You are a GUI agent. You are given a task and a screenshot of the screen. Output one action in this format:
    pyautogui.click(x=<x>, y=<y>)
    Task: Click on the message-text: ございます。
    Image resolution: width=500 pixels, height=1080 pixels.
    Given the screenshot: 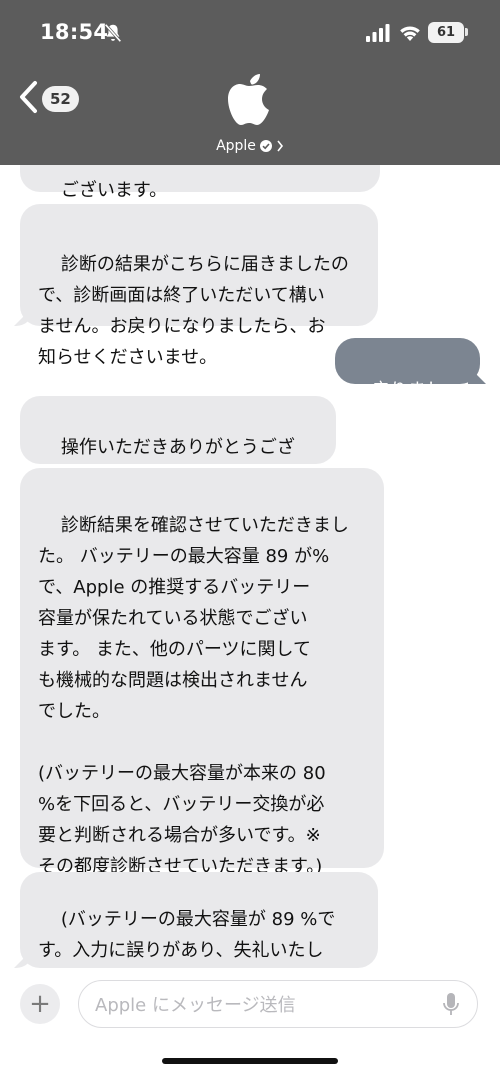 What is the action you would take?
    pyautogui.click(x=114, y=190)
    